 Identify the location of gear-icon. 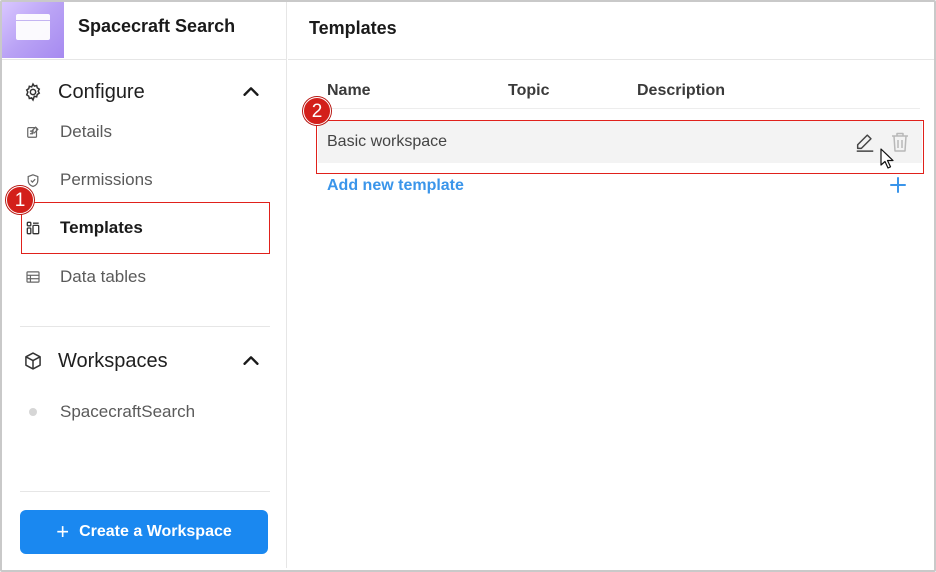
(33, 92).